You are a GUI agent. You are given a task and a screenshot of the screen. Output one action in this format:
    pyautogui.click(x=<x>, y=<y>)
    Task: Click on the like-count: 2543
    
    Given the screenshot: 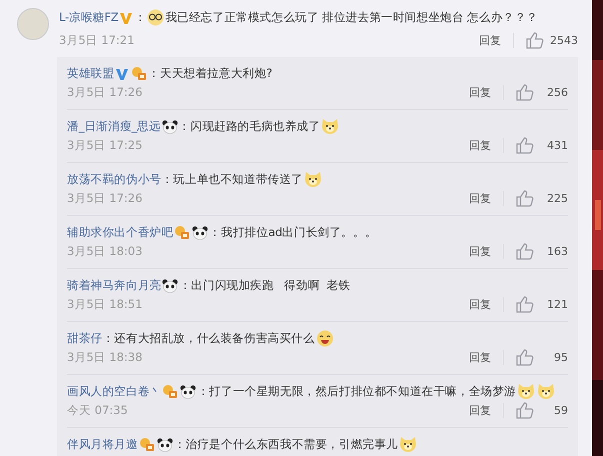 What is the action you would take?
    pyautogui.click(x=564, y=40)
    